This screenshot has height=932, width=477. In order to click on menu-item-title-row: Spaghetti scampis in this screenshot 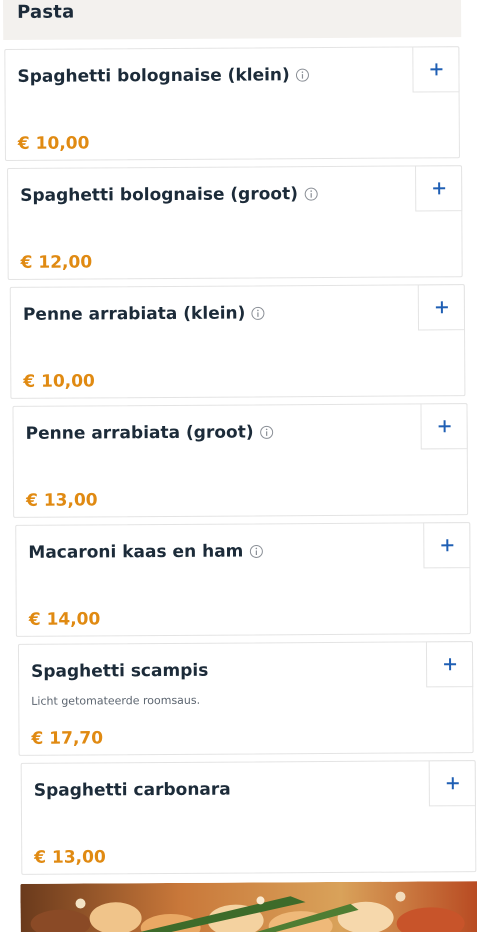, I will do `click(119, 671)`.